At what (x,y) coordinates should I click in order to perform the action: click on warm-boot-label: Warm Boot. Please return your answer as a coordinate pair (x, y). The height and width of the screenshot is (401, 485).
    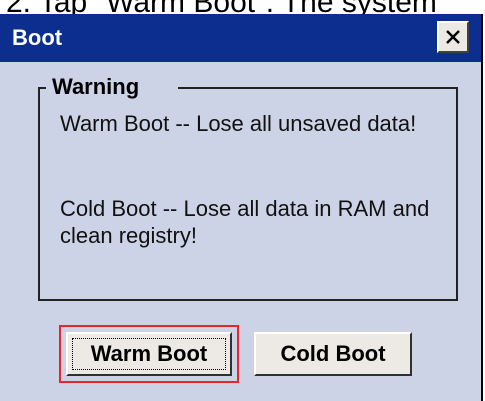
    Looking at the image, I should click on (149, 353).